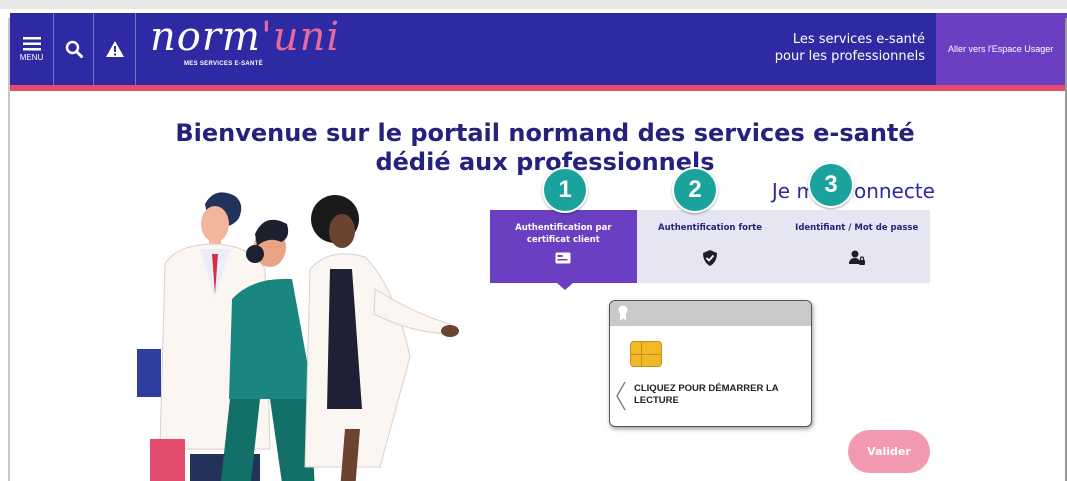 Image resolution: width=1067 pixels, height=481 pixels. Describe the element at coordinates (565, 190) in the screenshot. I see `step-badge-1: 1` at that location.